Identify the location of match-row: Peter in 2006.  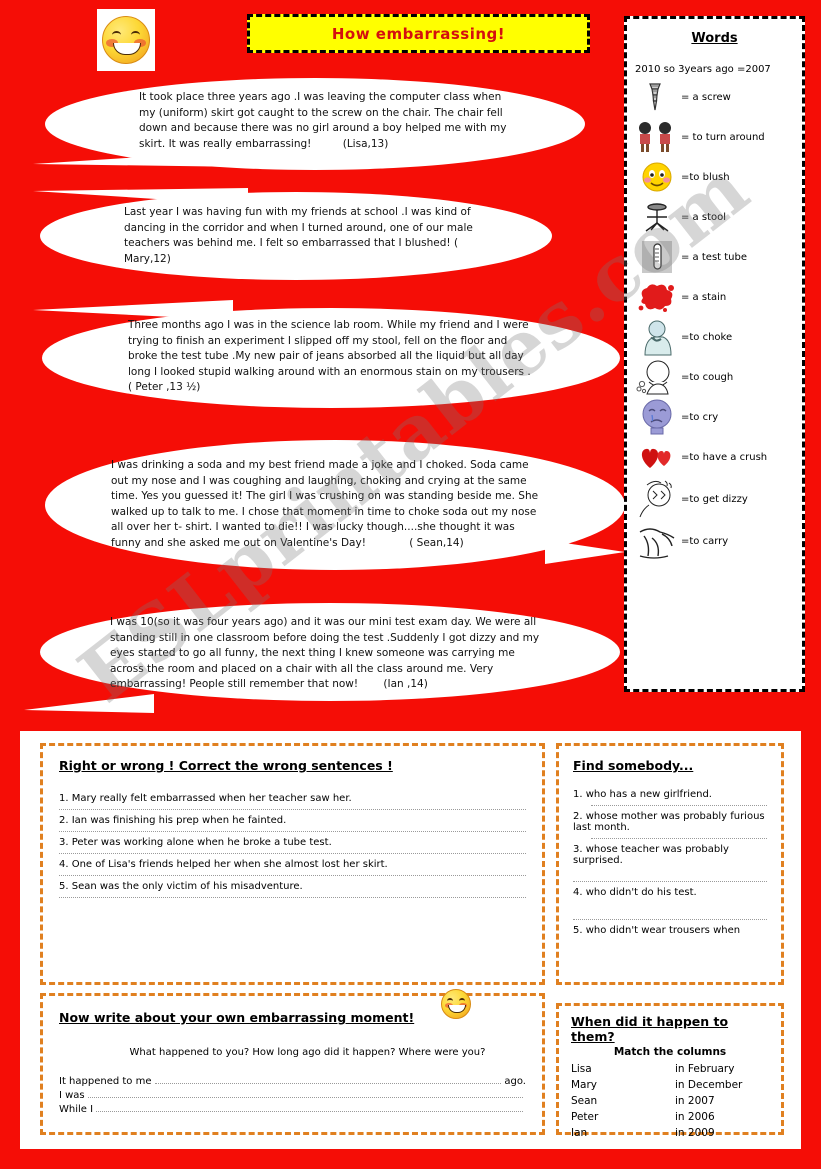
(670, 1117).